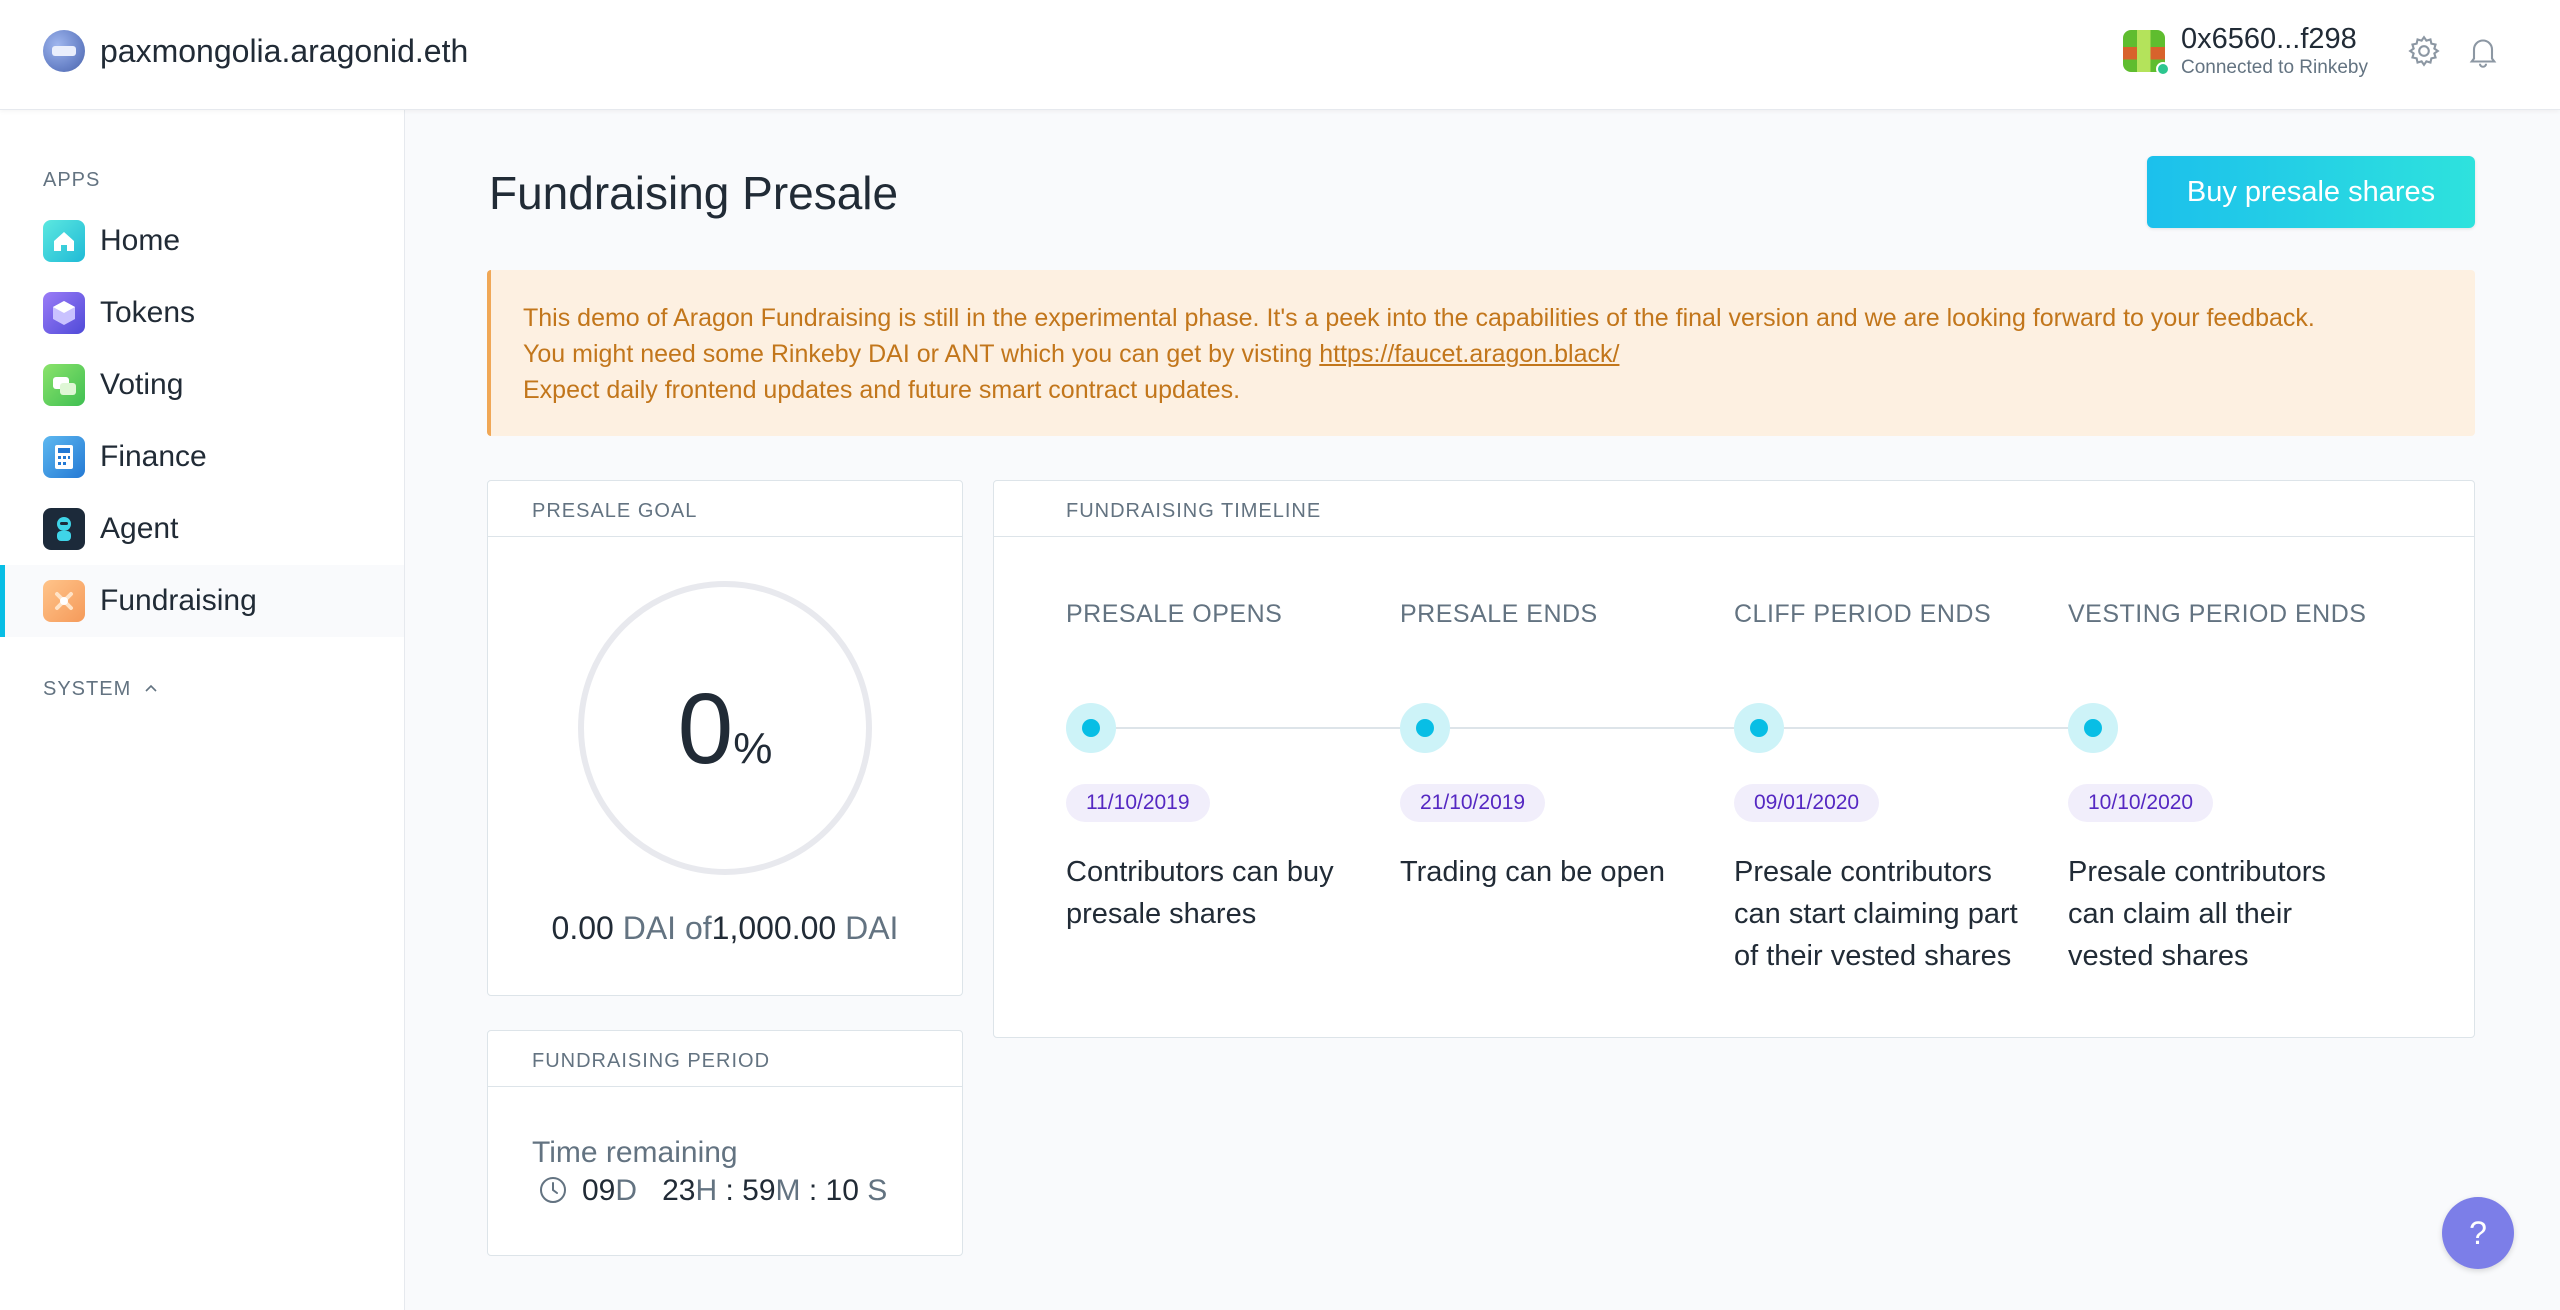  I want to click on card-title: FUNDRAISING PERIOD, so click(651, 1061).